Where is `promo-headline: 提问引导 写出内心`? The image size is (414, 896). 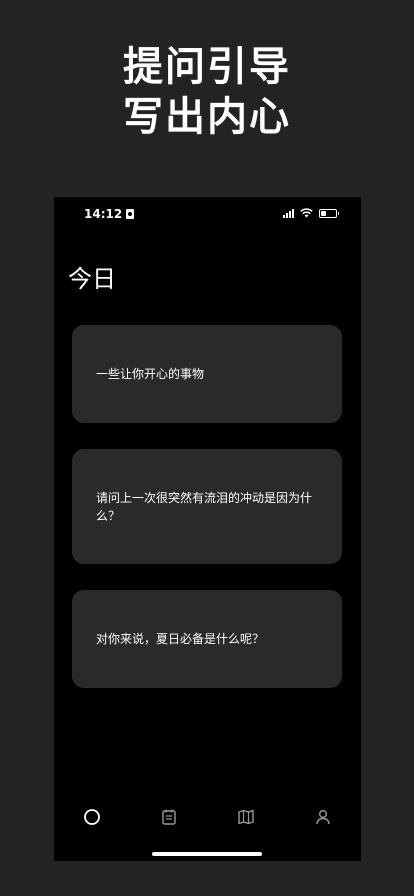
promo-headline: 提问引导 写出内心 is located at coordinates (207, 92).